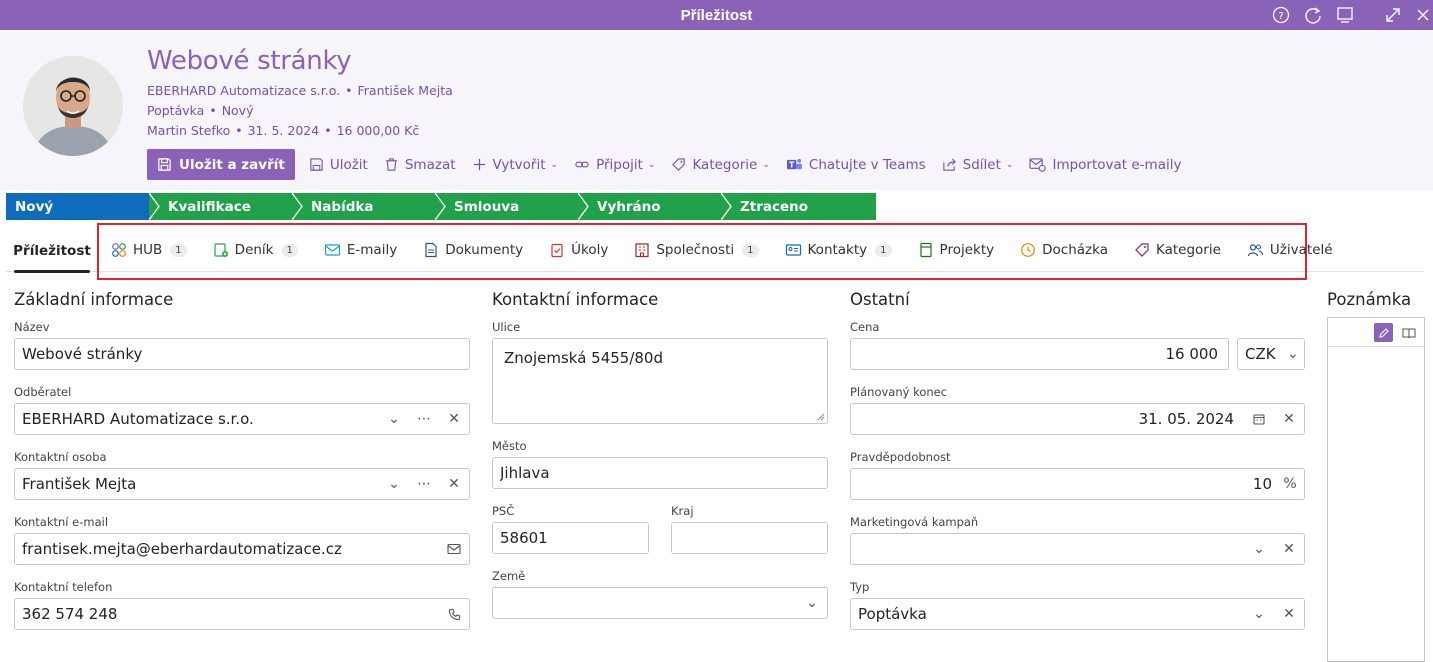 The image size is (1433, 662). I want to click on planned-end-field: 31. 05. 2024 ✕, so click(1077, 419).